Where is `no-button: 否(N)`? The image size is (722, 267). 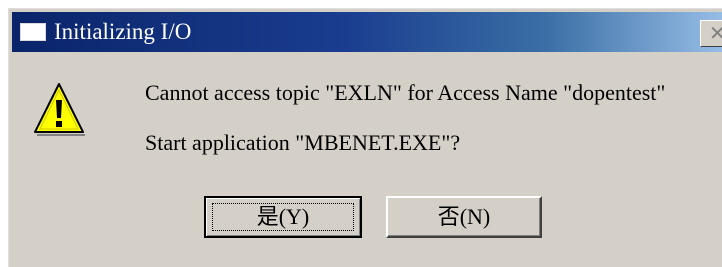
no-button: 否(N) is located at coordinates (464, 217).